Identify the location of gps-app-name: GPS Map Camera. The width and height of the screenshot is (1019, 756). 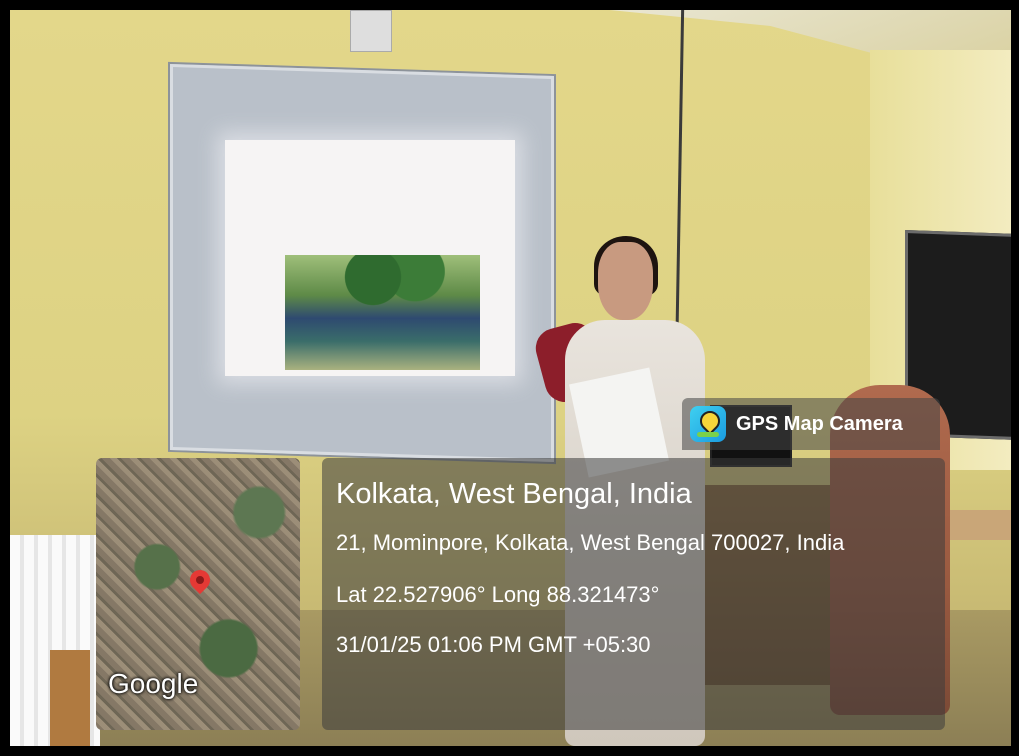
(819, 423).